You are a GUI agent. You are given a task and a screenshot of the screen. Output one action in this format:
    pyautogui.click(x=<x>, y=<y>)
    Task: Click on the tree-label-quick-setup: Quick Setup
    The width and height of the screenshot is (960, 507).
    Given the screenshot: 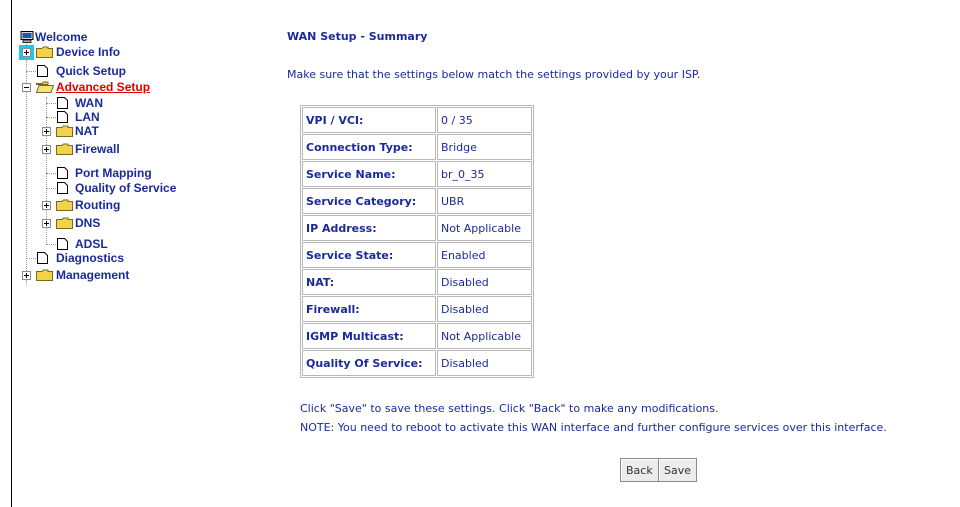 What is the action you would take?
    pyautogui.click(x=91, y=71)
    